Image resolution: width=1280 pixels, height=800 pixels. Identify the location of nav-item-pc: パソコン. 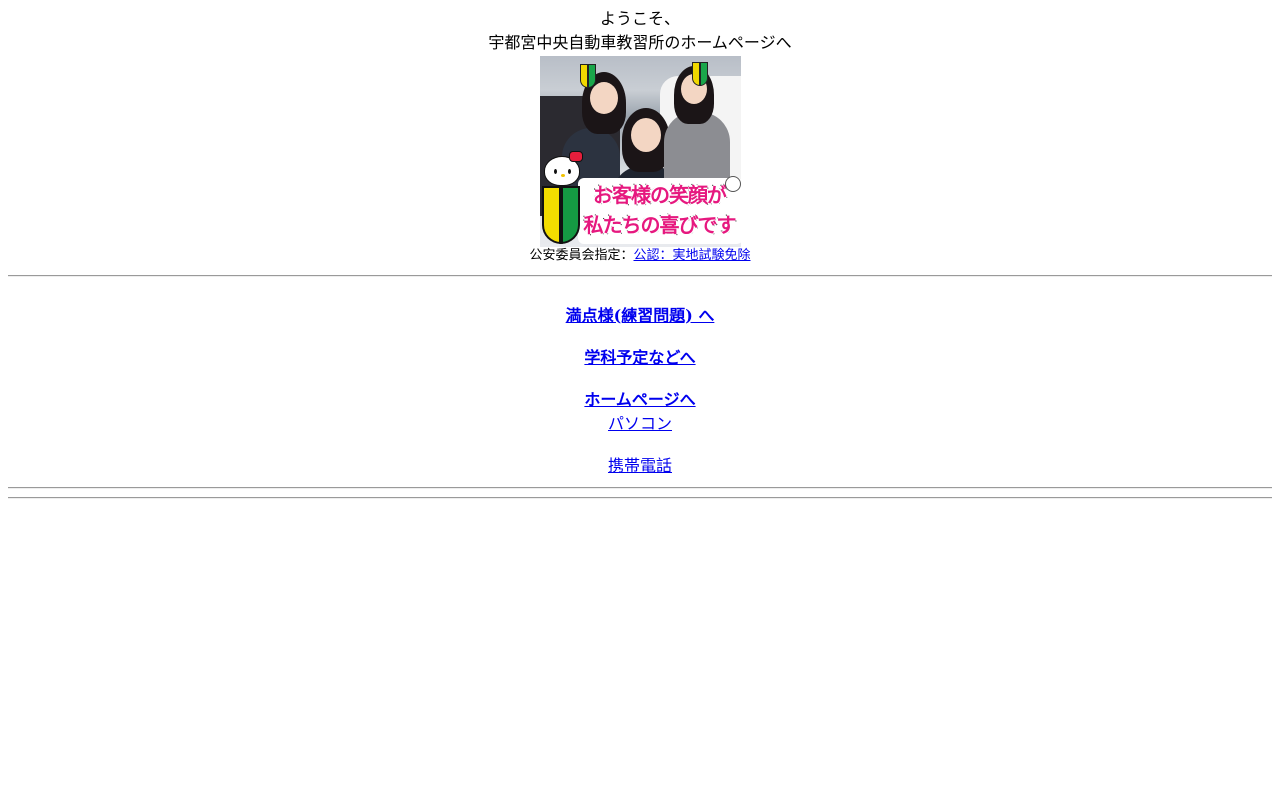
(640, 424).